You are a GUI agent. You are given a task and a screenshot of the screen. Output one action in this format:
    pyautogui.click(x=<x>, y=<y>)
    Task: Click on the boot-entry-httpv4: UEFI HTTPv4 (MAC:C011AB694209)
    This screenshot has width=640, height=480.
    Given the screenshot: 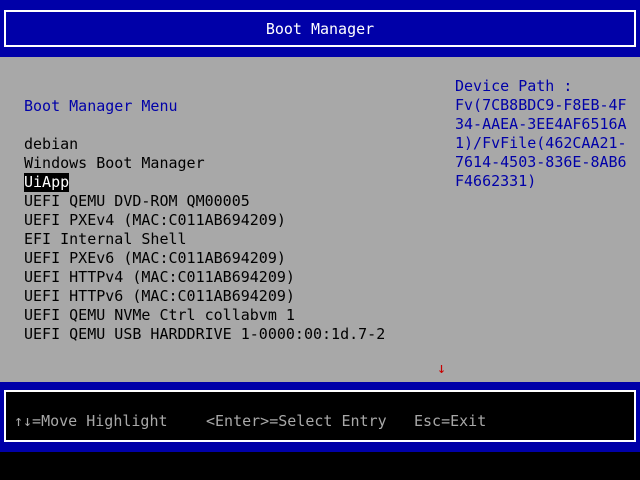 What is the action you would take?
    pyautogui.click(x=204, y=277)
    